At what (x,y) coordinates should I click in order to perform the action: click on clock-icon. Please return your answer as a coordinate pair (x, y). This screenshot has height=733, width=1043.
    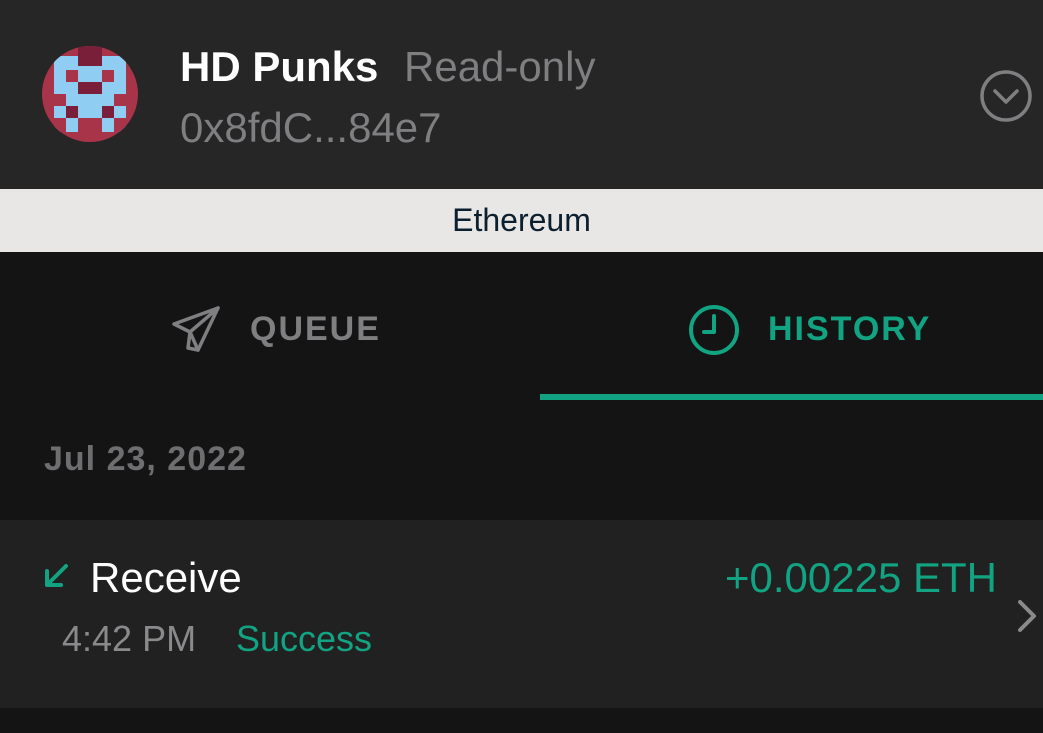
    Looking at the image, I should click on (714, 330).